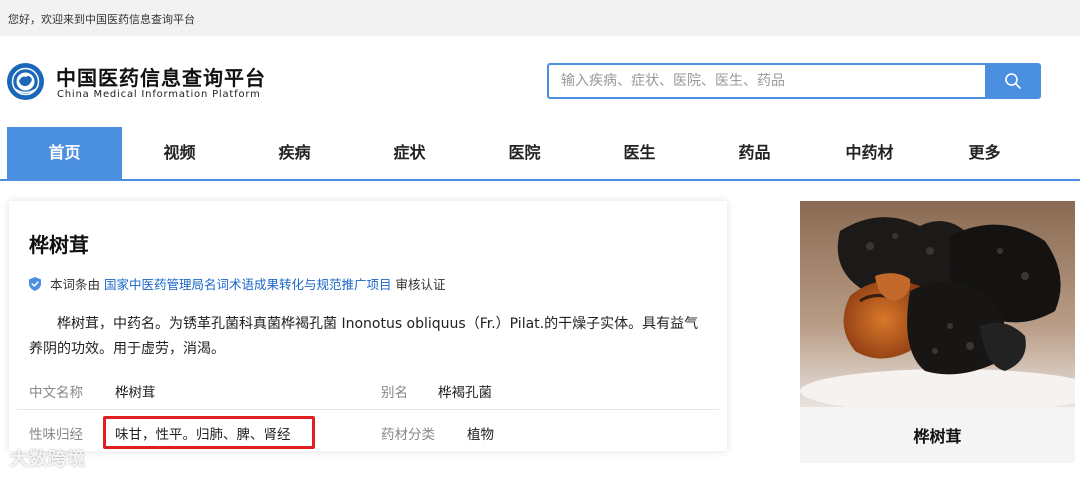 Image resolution: width=1080 pixels, height=477 pixels. Describe the element at coordinates (35, 284) in the screenshot. I see `shield-check-icon` at that location.